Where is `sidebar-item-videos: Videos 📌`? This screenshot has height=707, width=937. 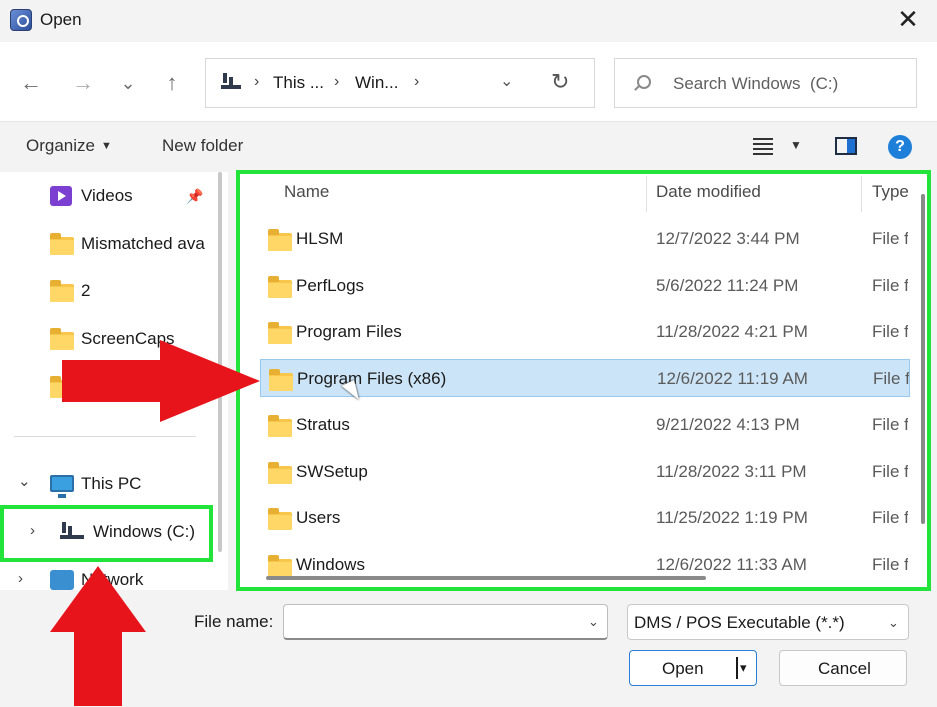
sidebar-item-videos: Videos 📌 is located at coordinates (105, 196).